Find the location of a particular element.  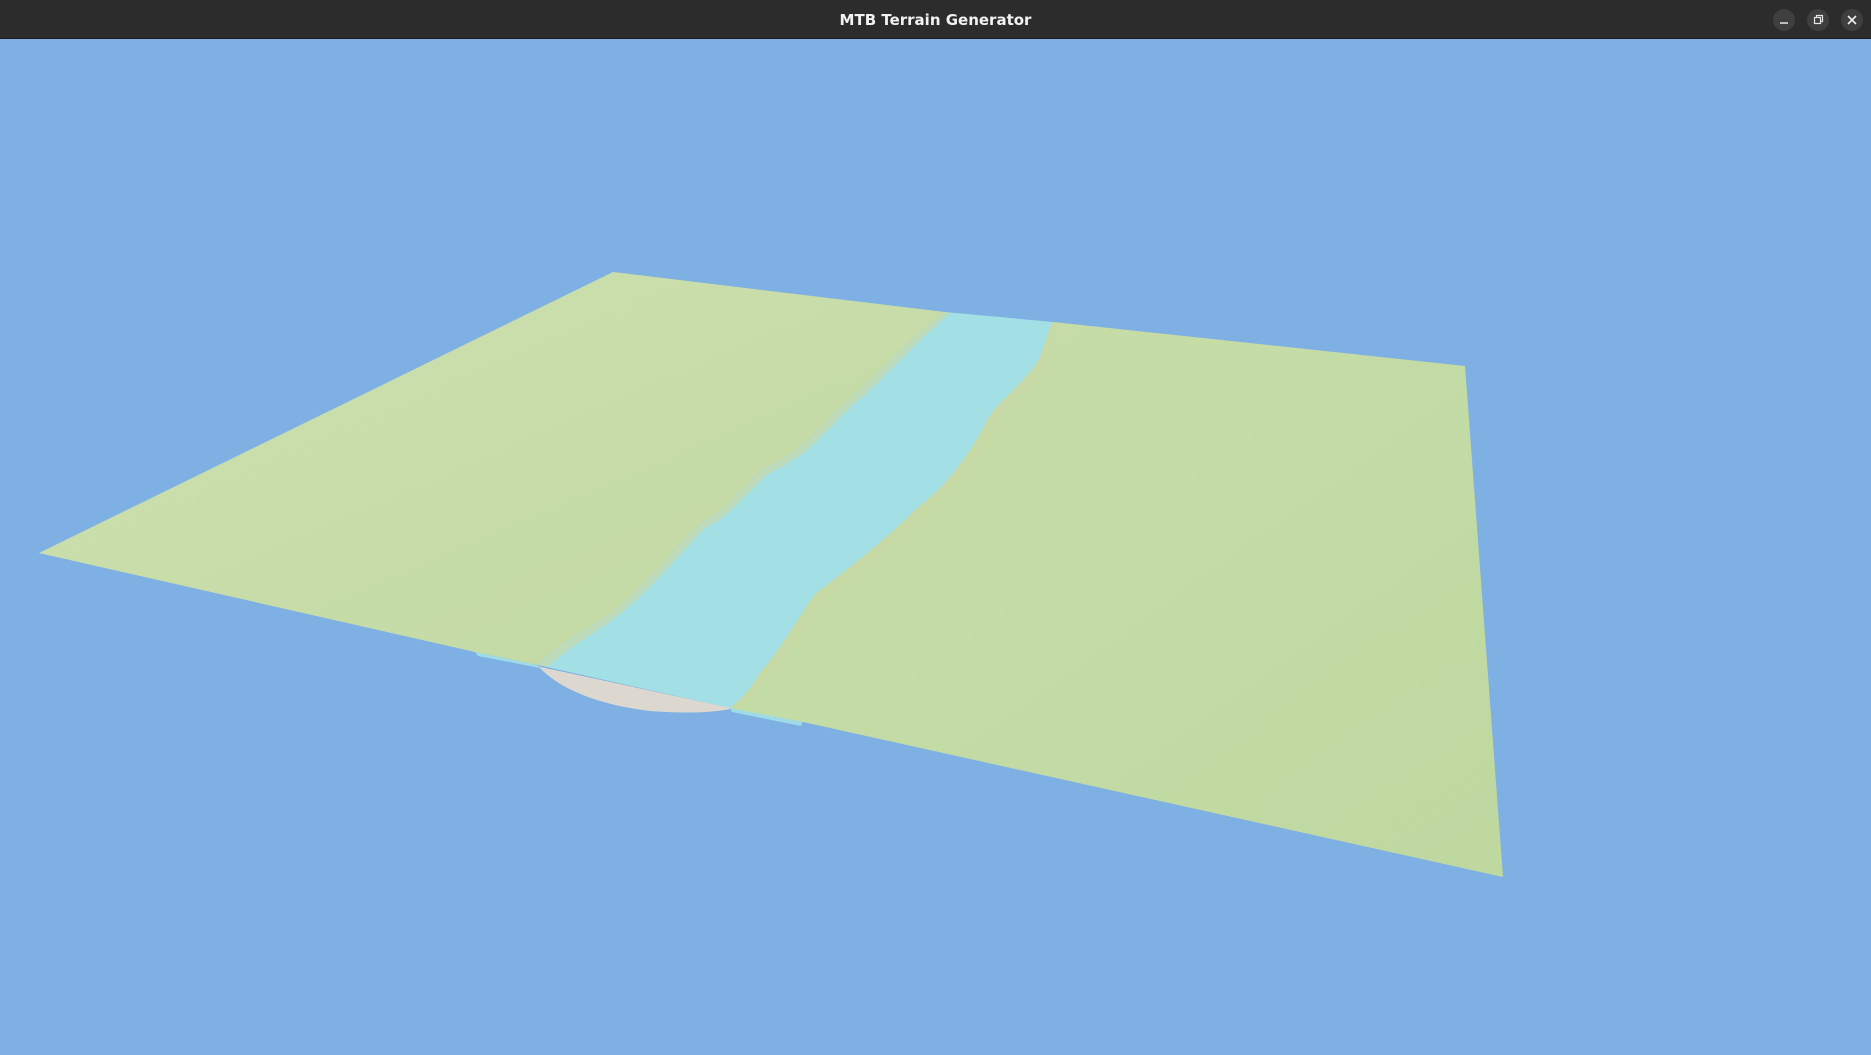

minimize-icon is located at coordinates (1784, 23).